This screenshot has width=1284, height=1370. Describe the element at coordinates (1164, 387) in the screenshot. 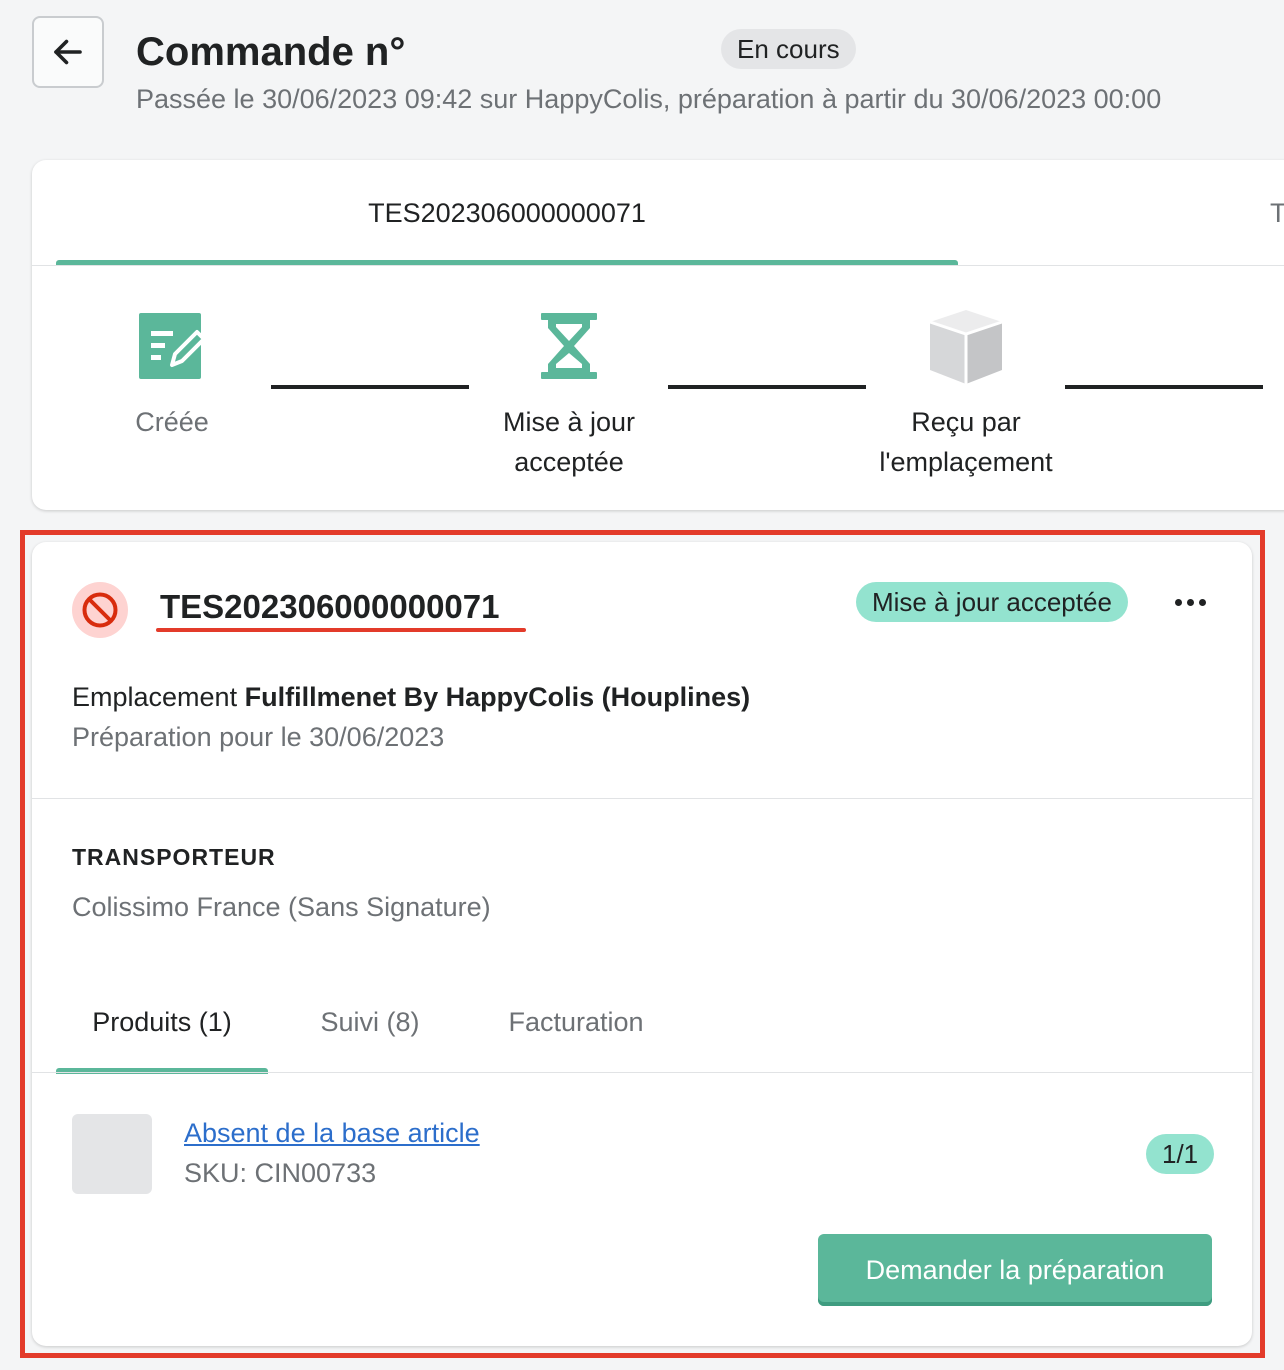

I see `step-connector` at that location.